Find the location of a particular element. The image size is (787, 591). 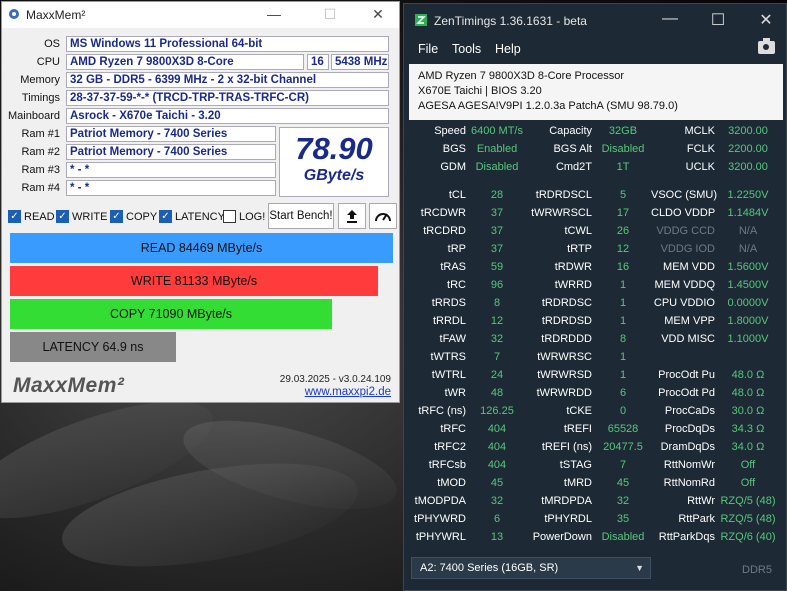

timing-label: BGS is located at coordinates (454, 149).